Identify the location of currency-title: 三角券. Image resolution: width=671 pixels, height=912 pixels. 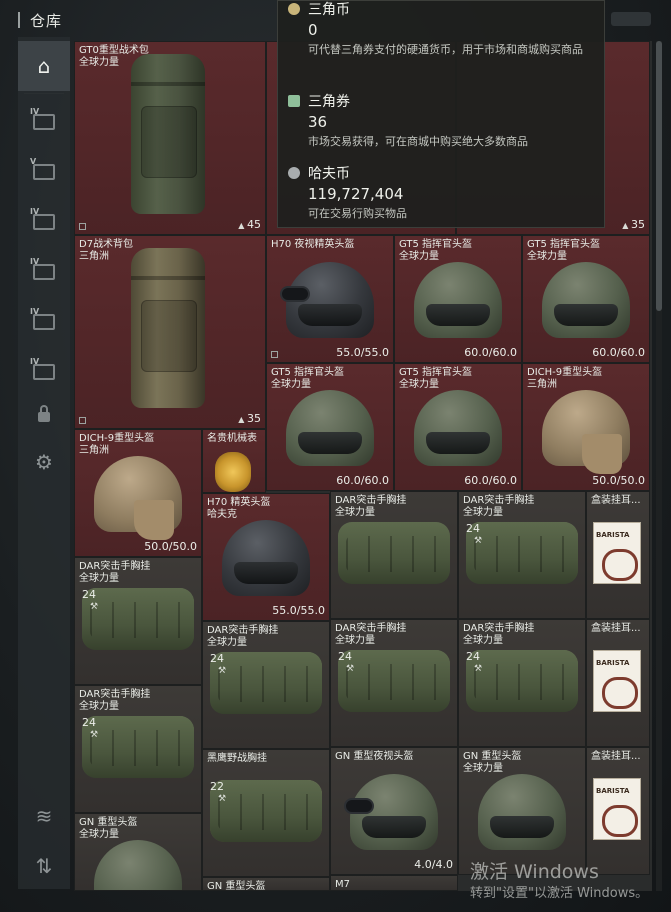
(319, 101).